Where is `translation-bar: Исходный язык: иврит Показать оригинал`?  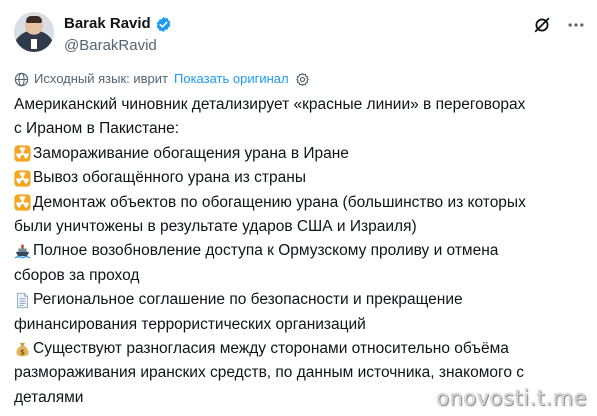 translation-bar: Исходный язык: иврит Показать оригинал is located at coordinates (162, 79).